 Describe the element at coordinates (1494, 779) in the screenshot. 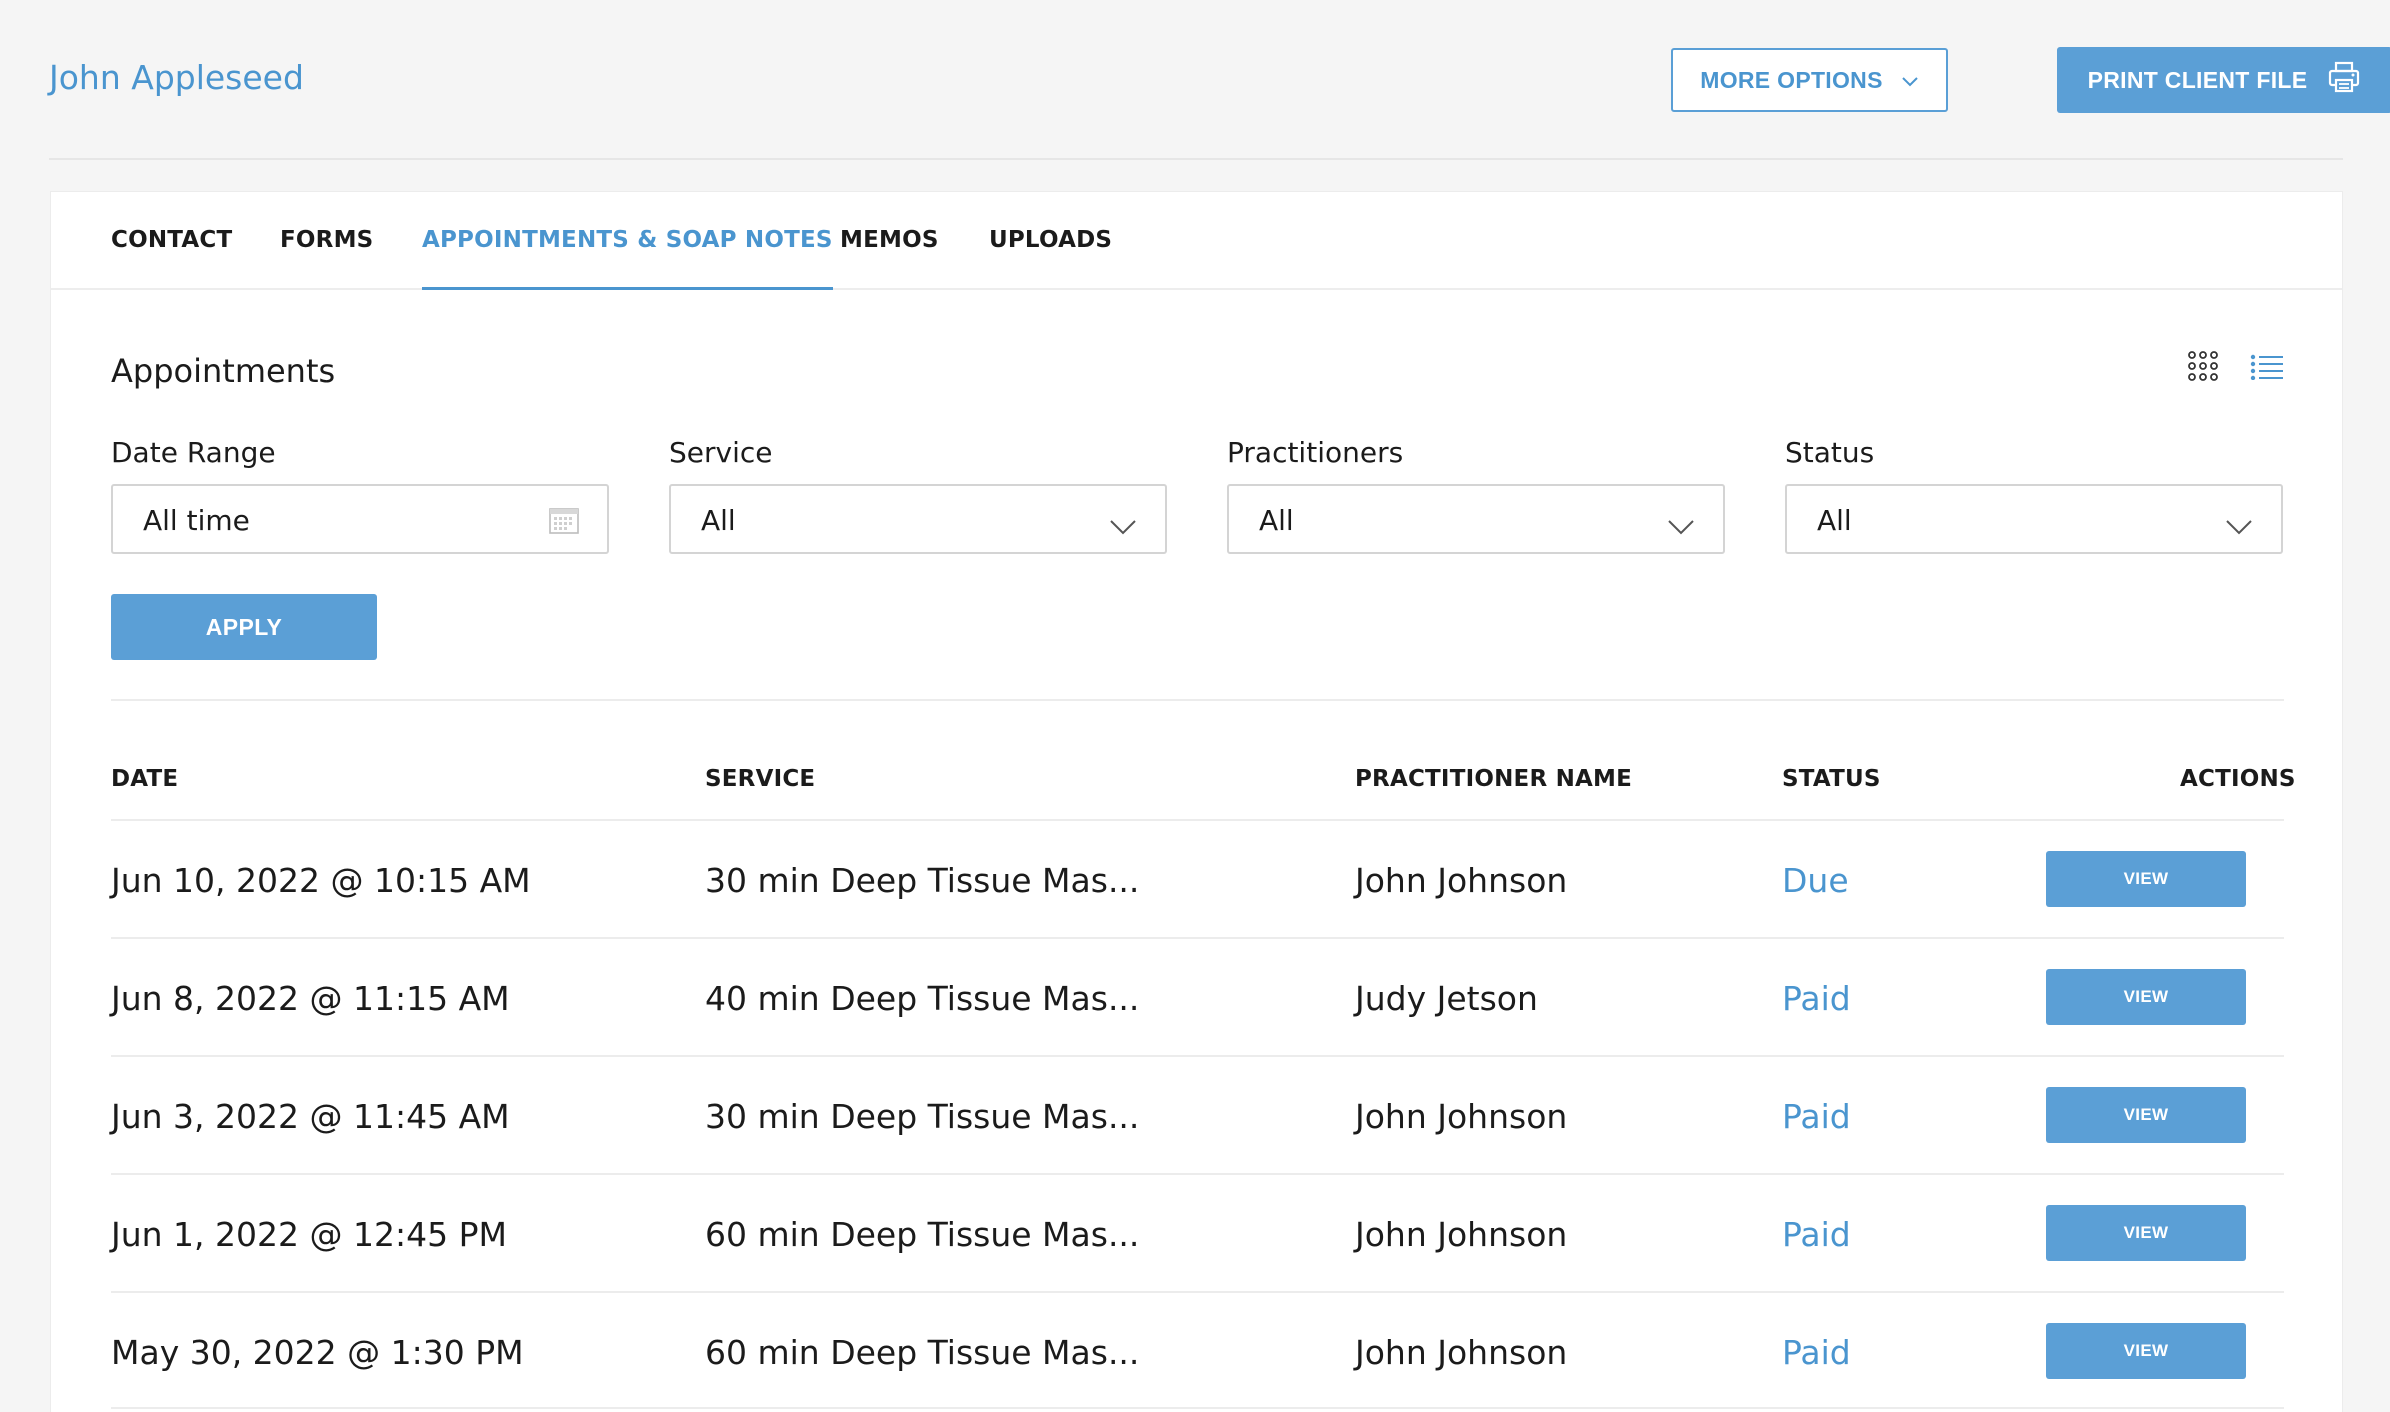

I see `column-header-practitioner: PRACTITIONER NAME` at that location.